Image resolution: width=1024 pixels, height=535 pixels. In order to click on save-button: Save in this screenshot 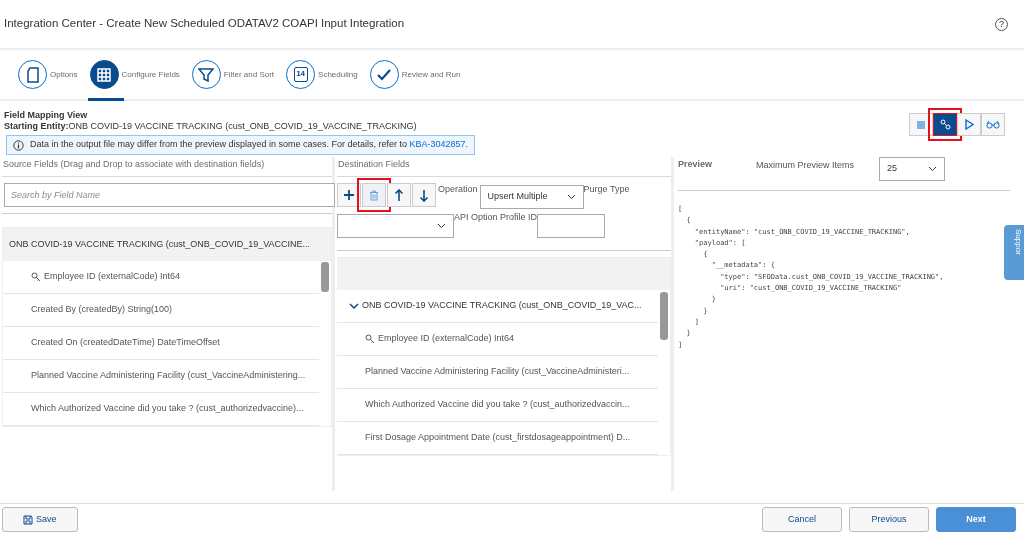, I will do `click(40, 519)`.